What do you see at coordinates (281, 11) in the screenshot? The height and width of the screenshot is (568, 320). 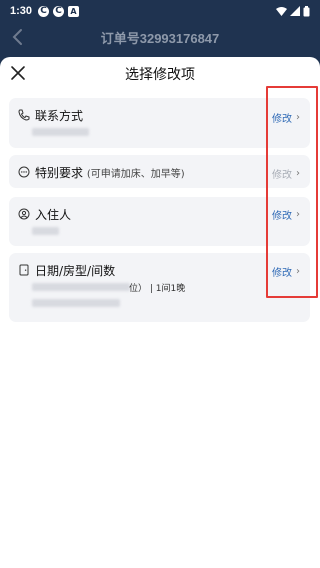 I see `wifi-icon` at bounding box center [281, 11].